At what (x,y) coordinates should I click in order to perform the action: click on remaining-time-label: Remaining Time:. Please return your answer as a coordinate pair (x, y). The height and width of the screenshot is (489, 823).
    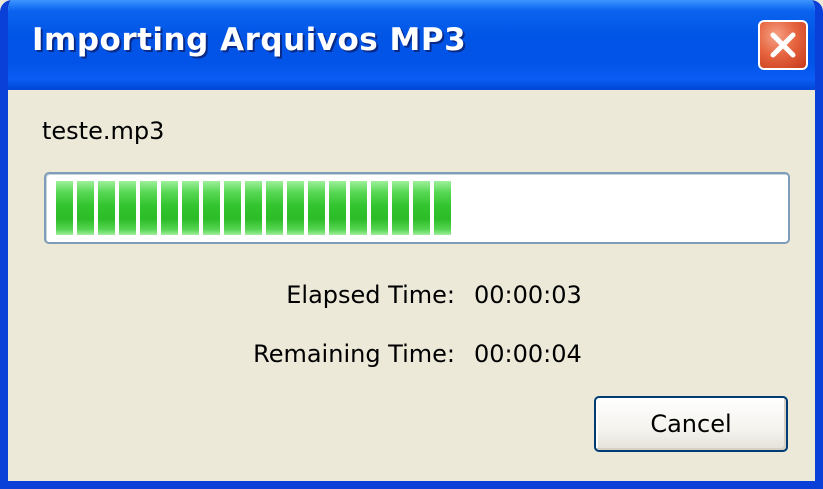
    Looking at the image, I should click on (354, 354).